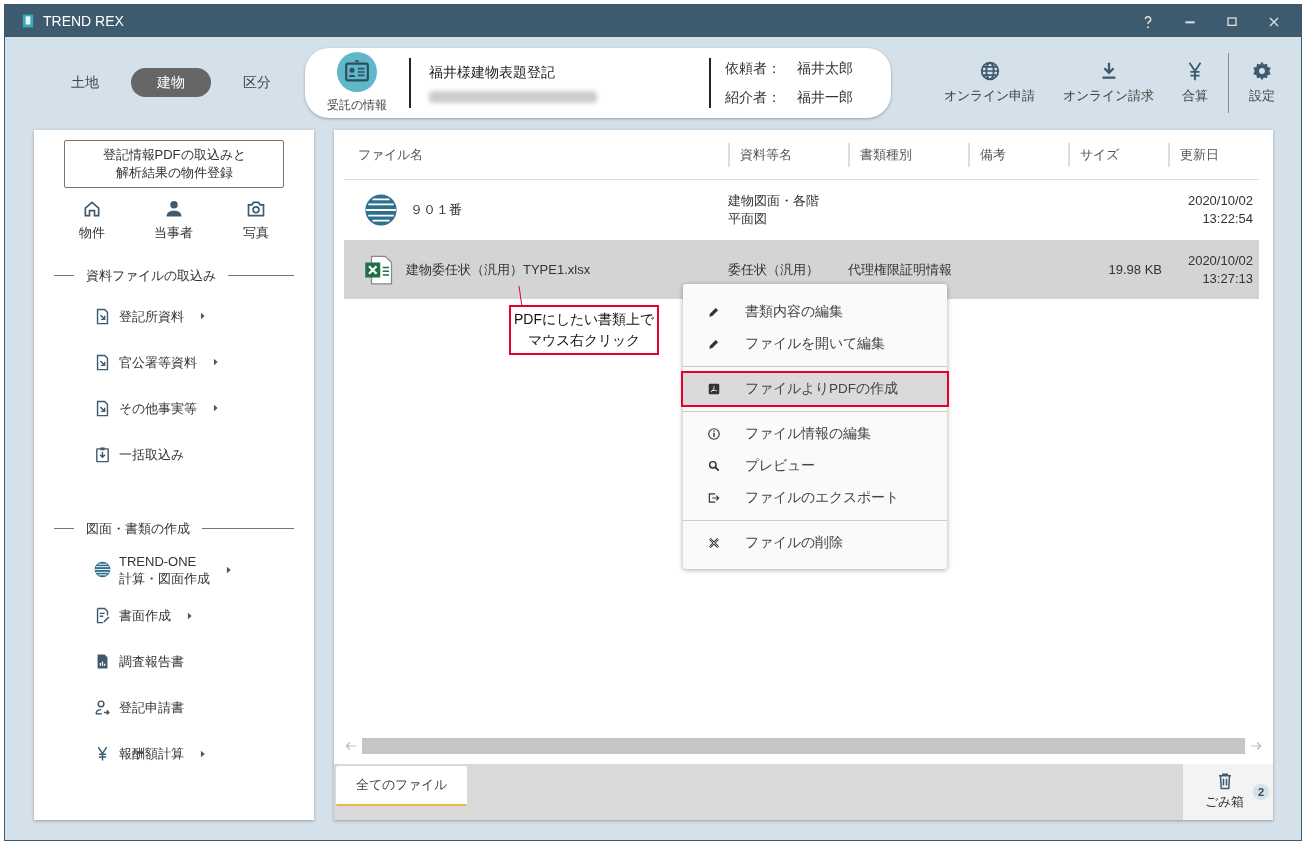 Image resolution: width=1306 pixels, height=843 pixels. I want to click on table-cell: 19.98 KB, so click(1135, 269).